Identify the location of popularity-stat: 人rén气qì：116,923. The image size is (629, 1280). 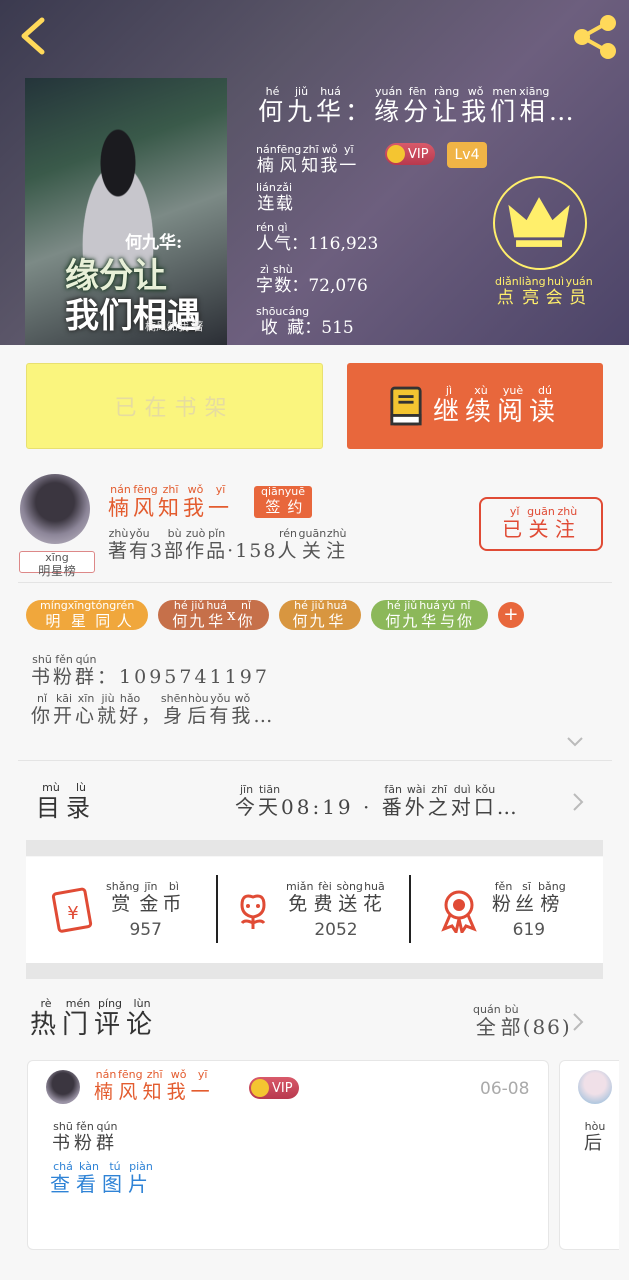
(317, 237).